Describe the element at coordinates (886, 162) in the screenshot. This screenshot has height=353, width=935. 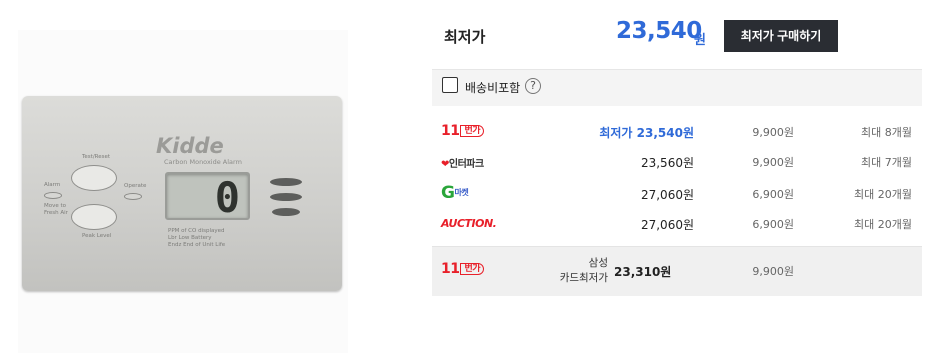
I see `mall-installment: 최대 7개월` at that location.